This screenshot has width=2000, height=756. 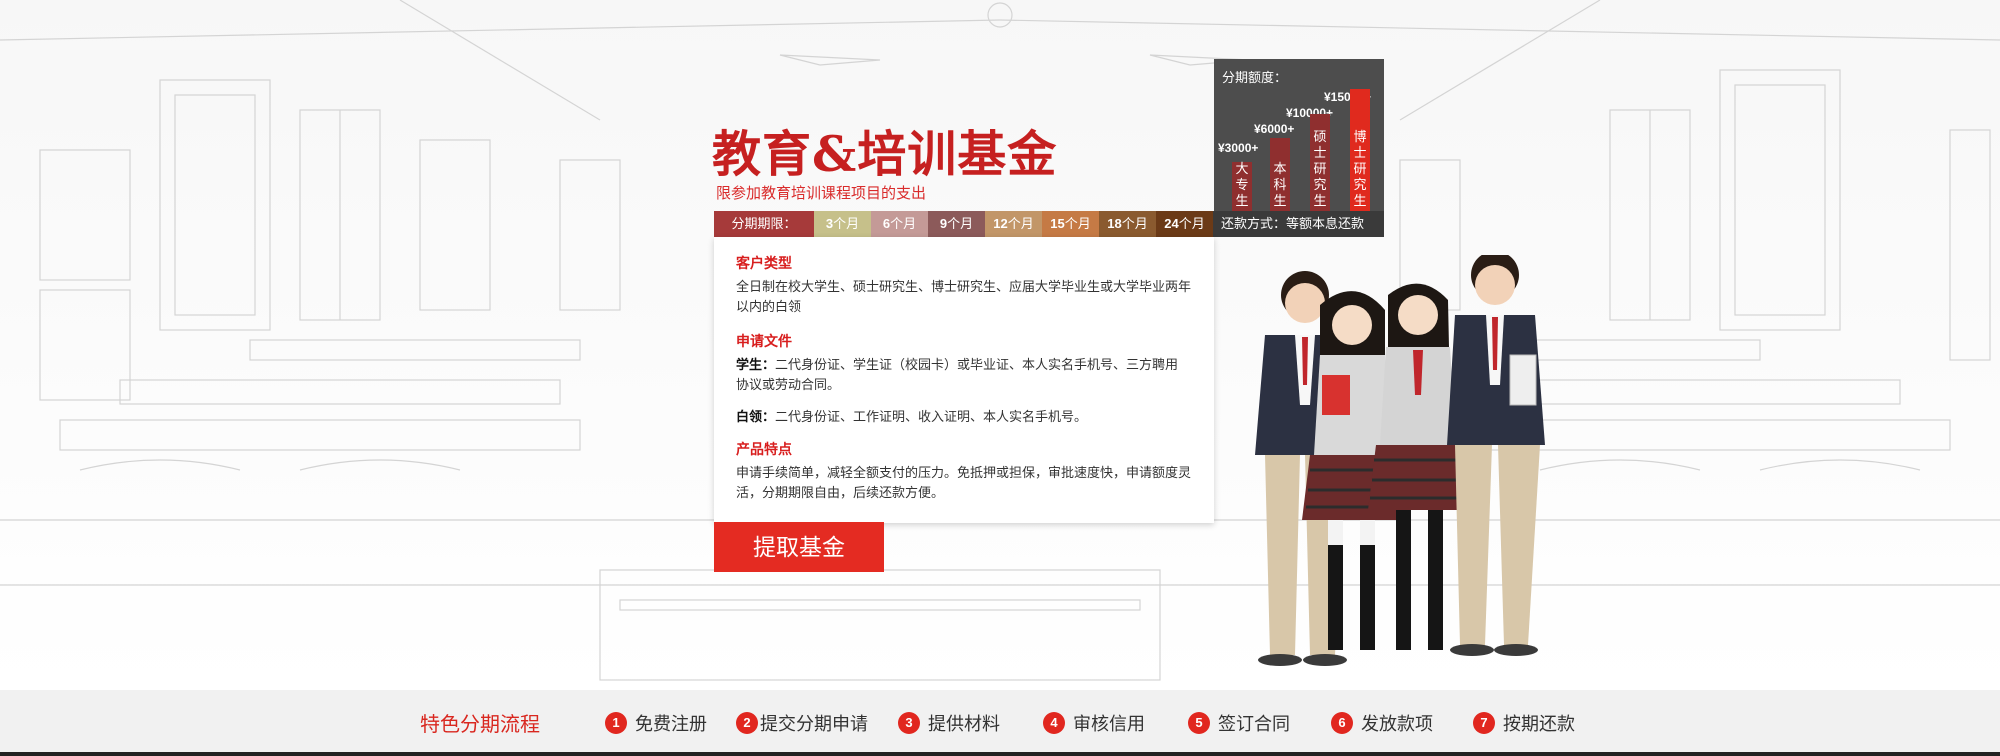 What do you see at coordinates (842, 224) in the screenshot?
I see `term-3-months: 3个月` at bounding box center [842, 224].